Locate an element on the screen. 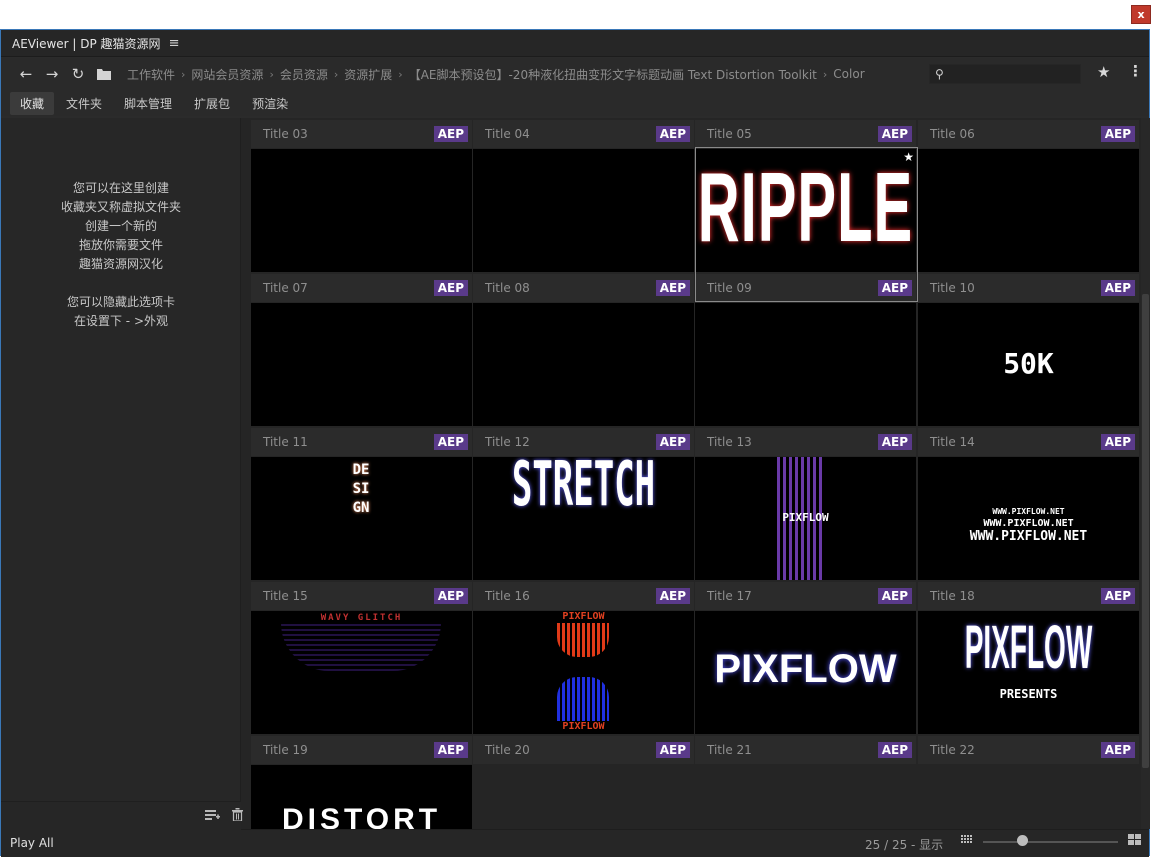  thumbnail-label-row: Title 03 AEP is located at coordinates (361, 134).